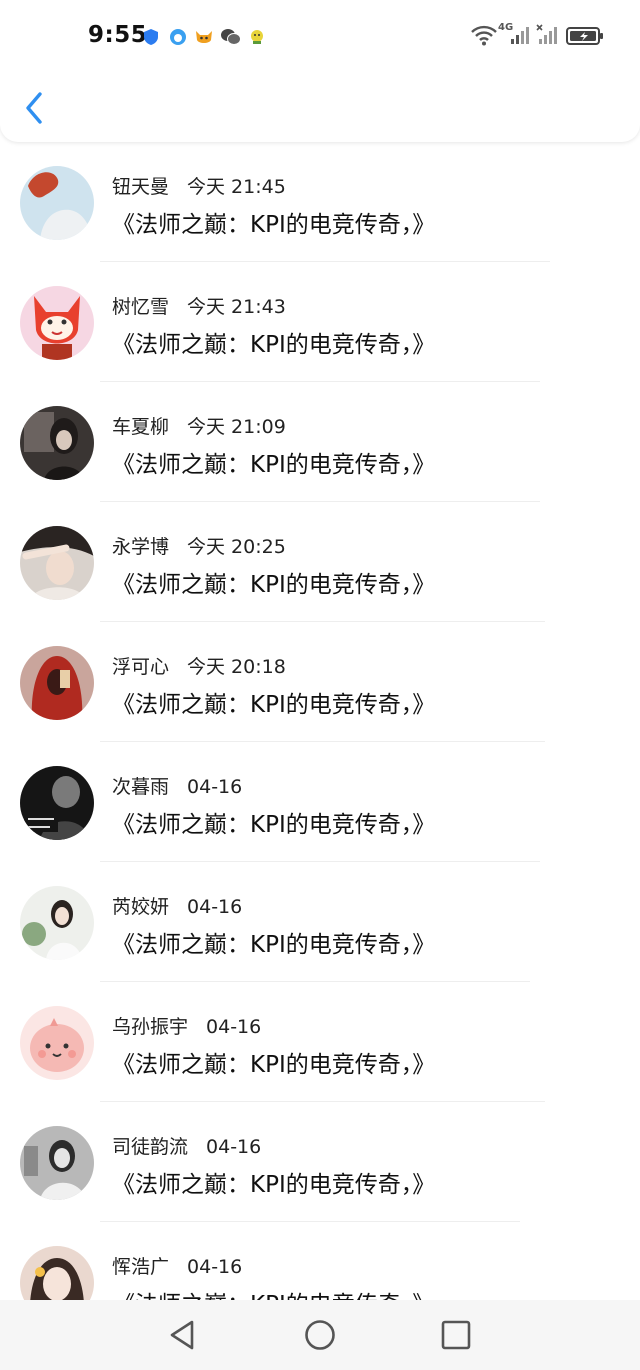 This screenshot has width=640, height=1370. I want to click on recents-square-icon, so click(456, 1335).